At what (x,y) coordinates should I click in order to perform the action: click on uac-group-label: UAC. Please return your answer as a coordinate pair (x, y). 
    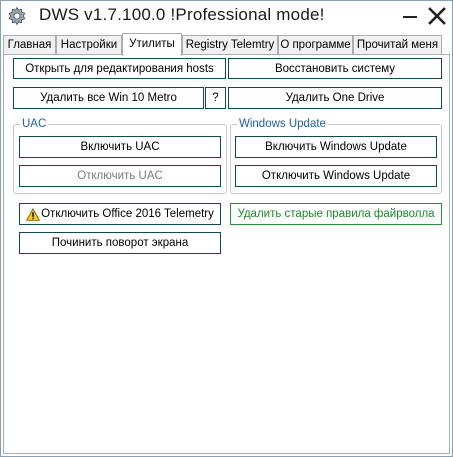
    Looking at the image, I should click on (34, 124).